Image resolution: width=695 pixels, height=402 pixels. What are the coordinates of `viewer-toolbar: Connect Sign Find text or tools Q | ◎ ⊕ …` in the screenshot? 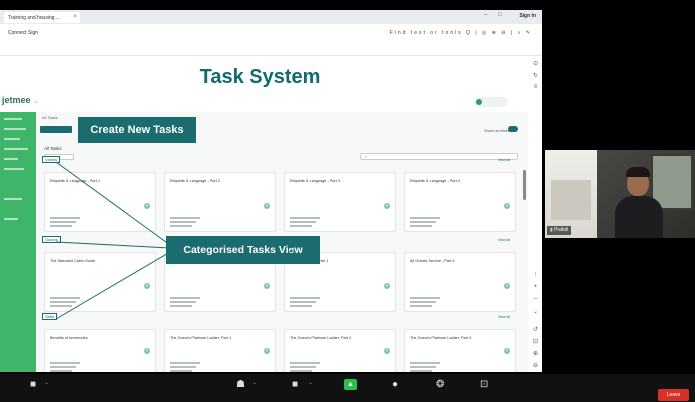 It's located at (271, 40).